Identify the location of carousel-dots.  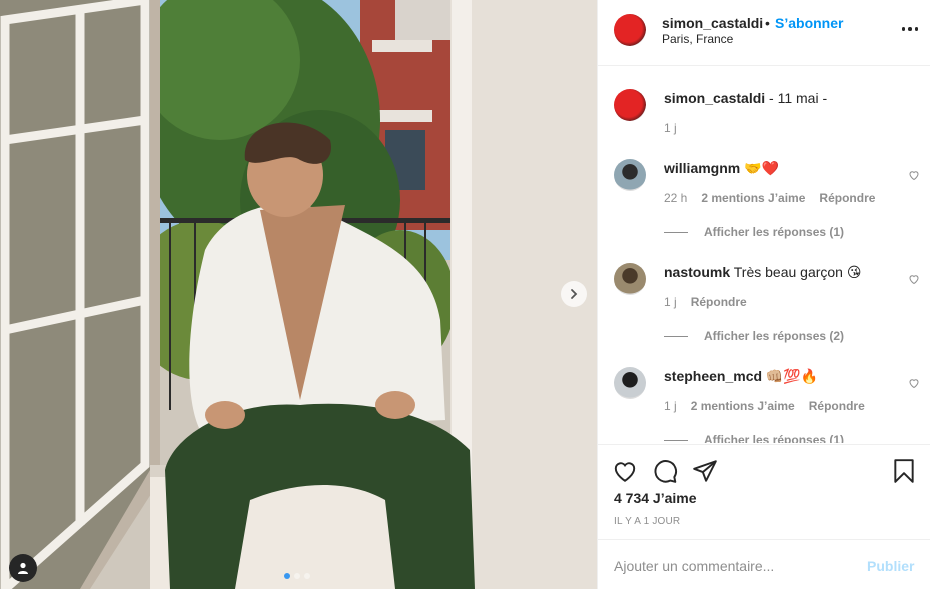
(297, 576).